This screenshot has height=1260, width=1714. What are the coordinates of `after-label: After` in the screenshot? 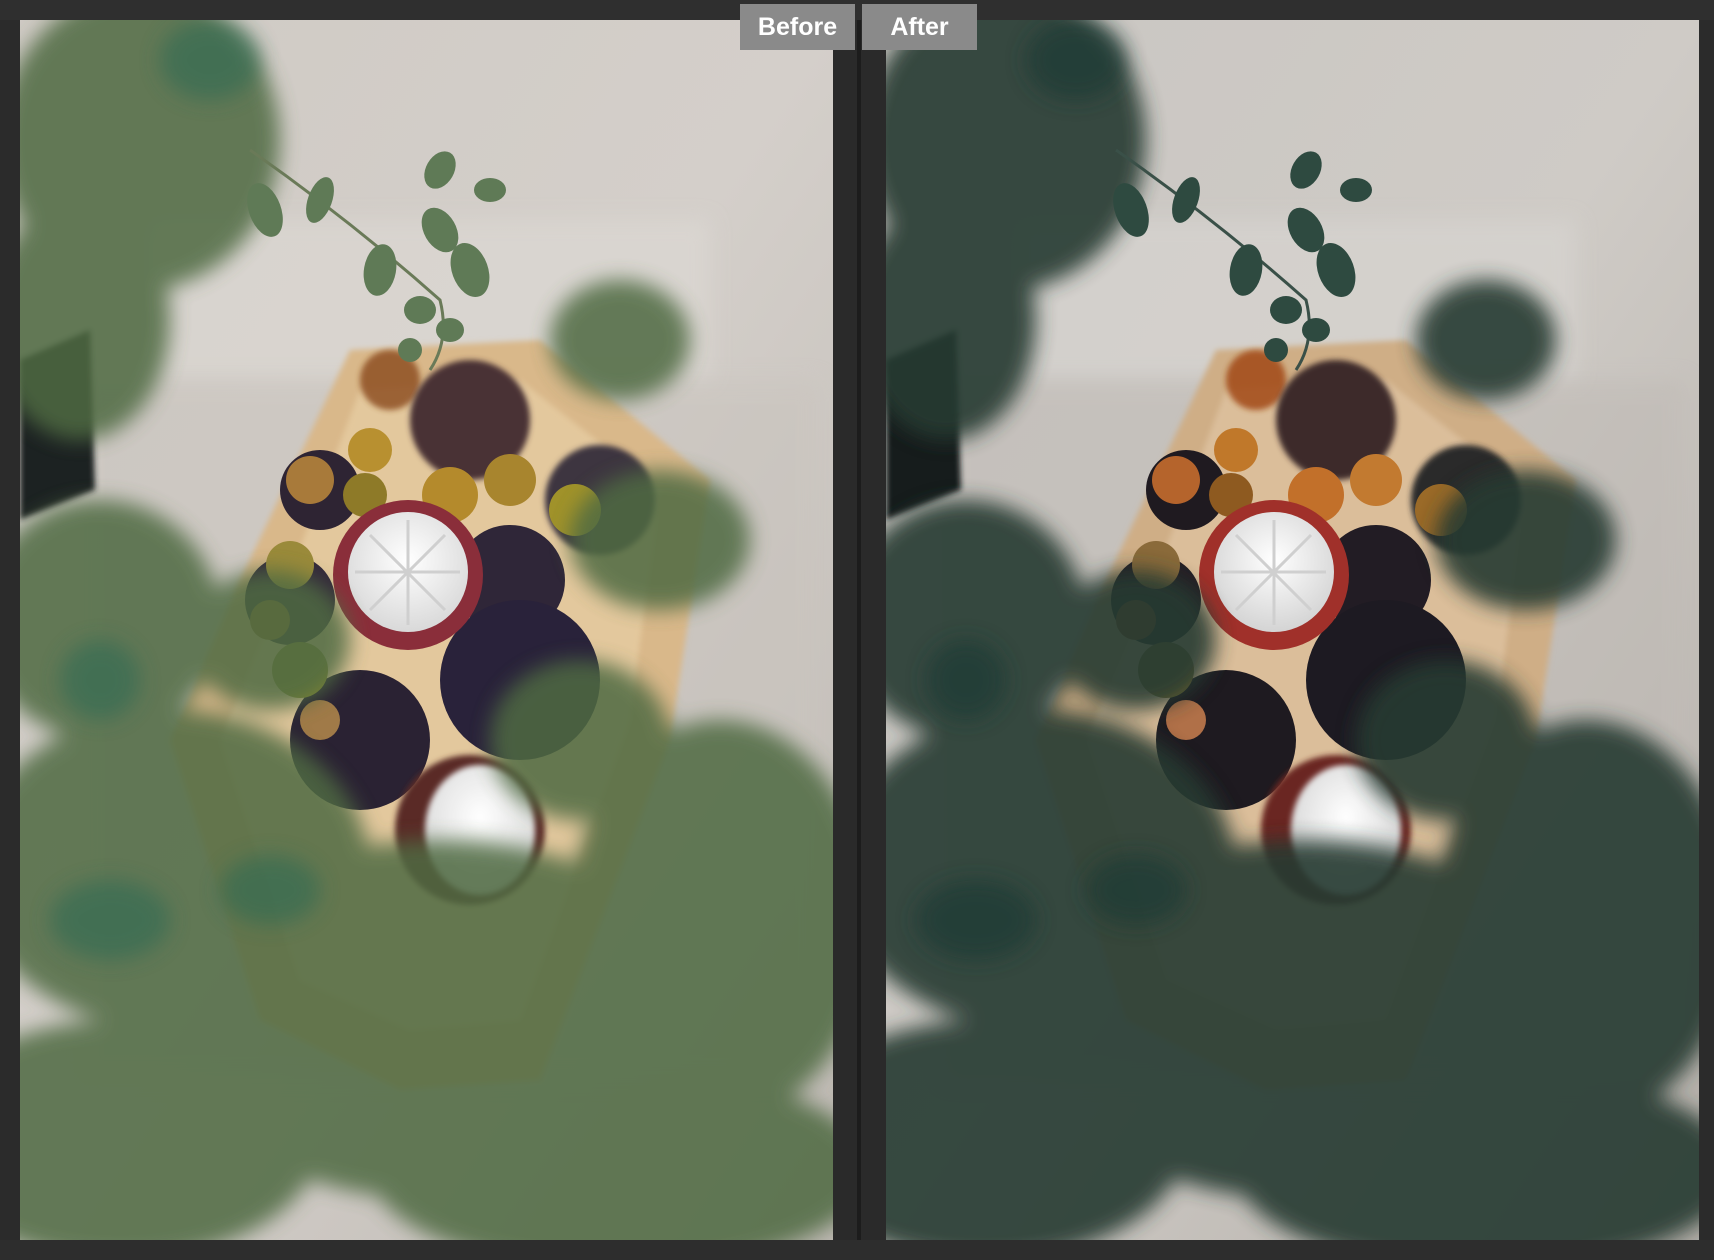 It's located at (919, 27).